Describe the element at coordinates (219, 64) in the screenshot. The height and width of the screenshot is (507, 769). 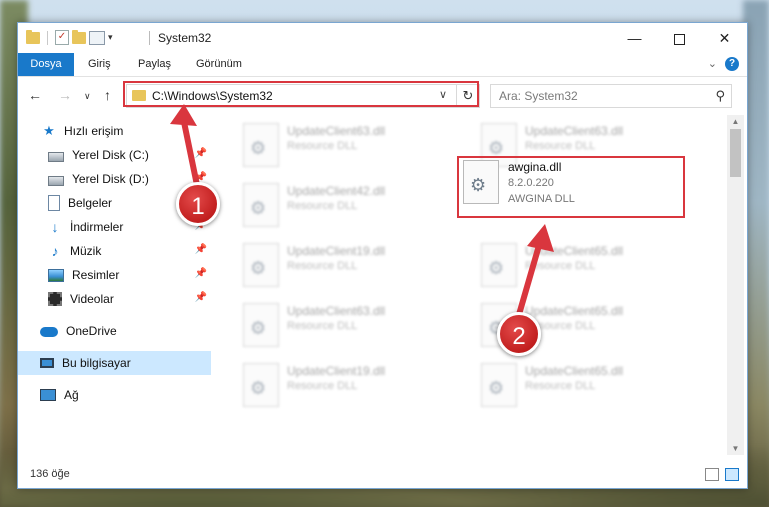
I see `tab-view: Görünüm` at that location.